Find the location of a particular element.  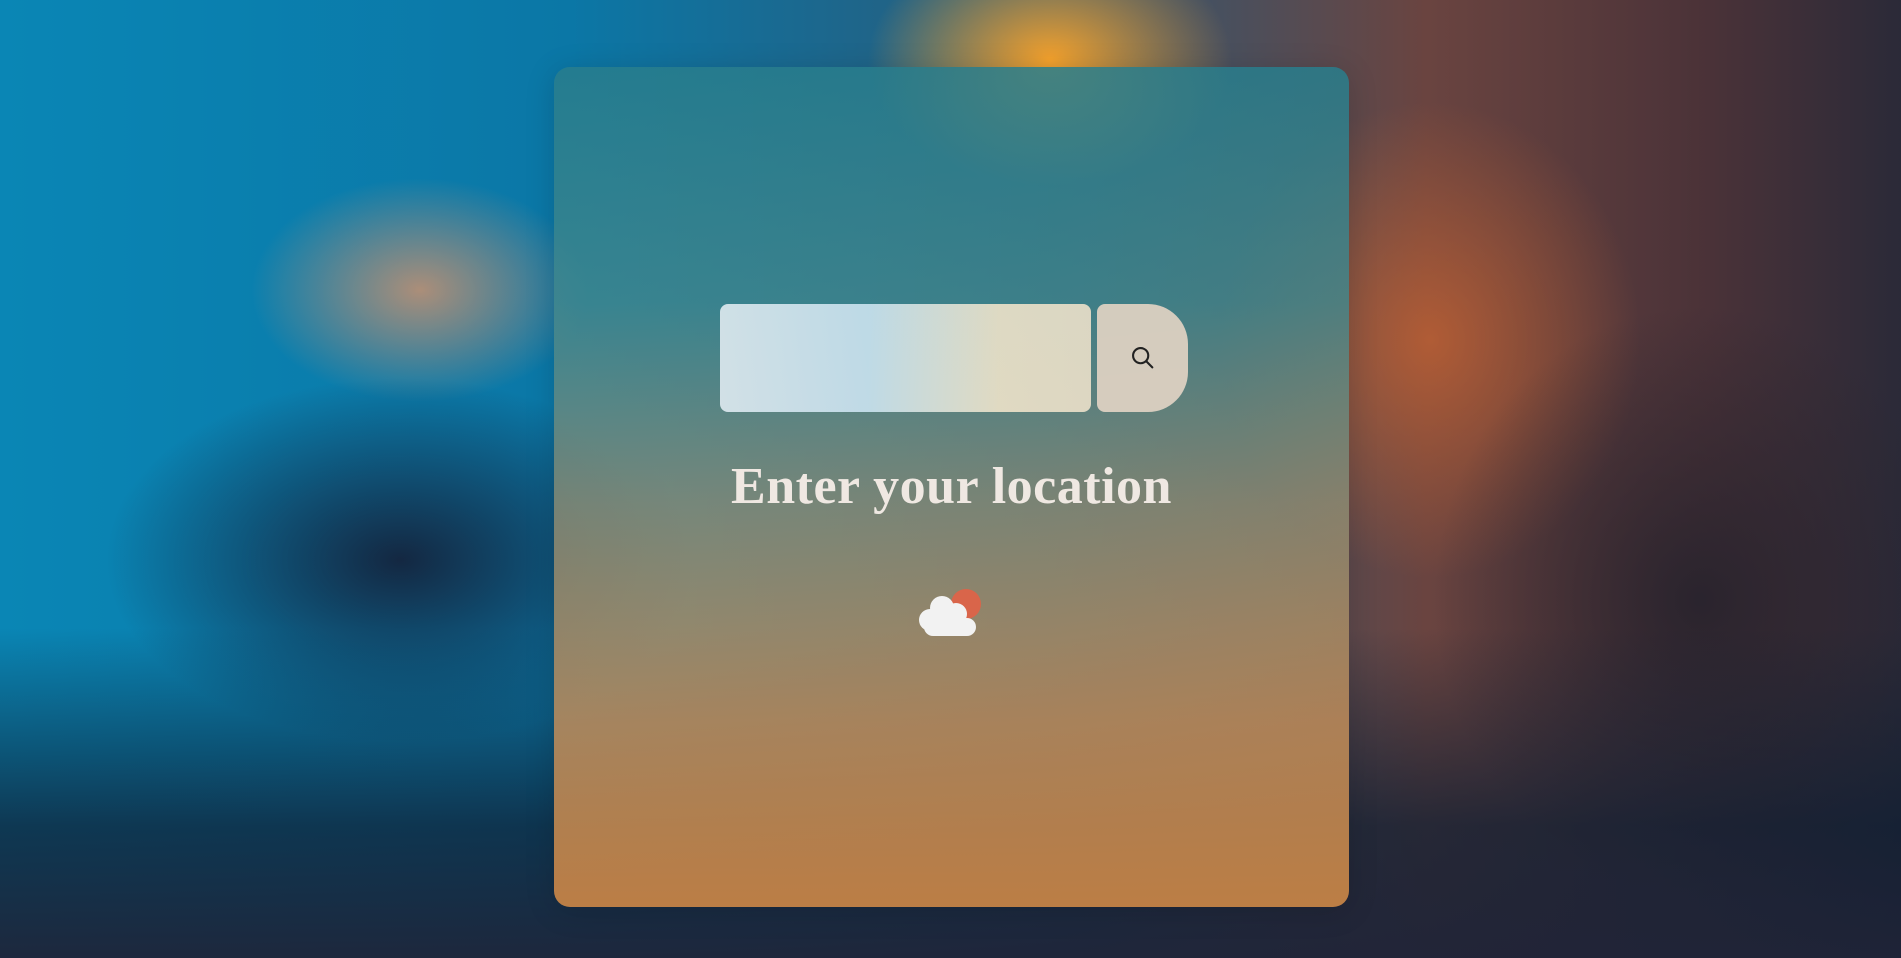

page-title: Enter your location is located at coordinates (951, 486).